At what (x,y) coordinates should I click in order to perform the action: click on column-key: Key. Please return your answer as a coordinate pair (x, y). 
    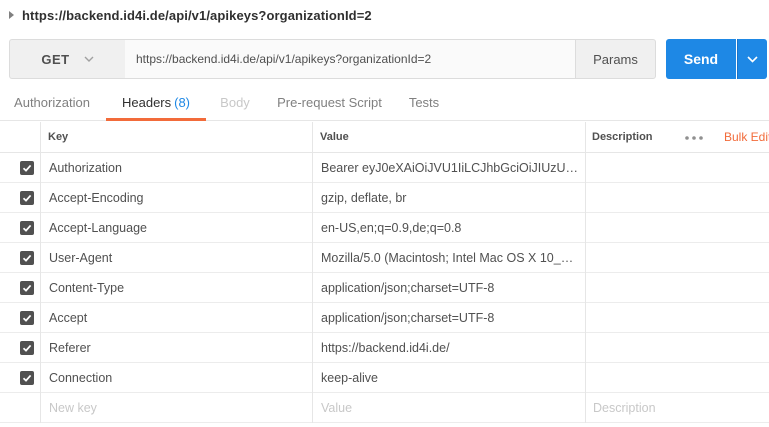
    Looking at the image, I should click on (58, 137).